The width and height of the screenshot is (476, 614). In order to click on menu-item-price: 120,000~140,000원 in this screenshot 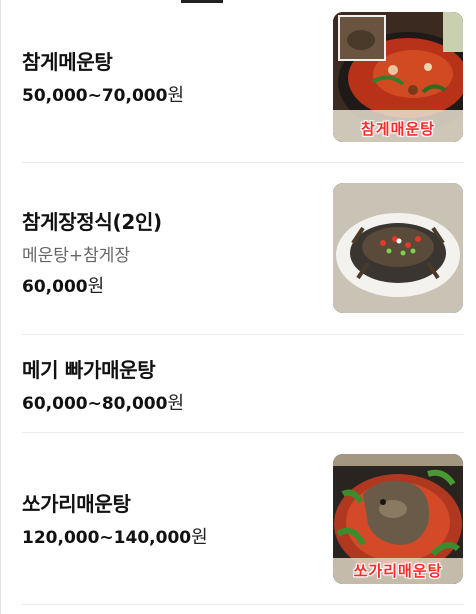, I will do `click(115, 536)`.